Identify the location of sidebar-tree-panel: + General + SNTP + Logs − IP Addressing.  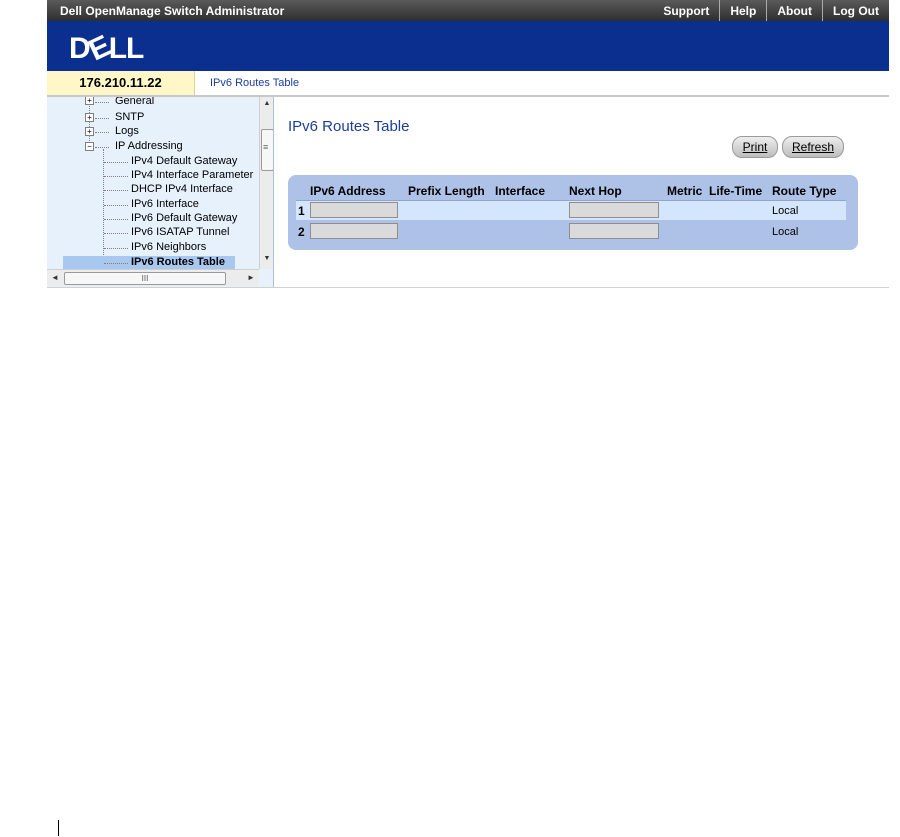
(160, 192).